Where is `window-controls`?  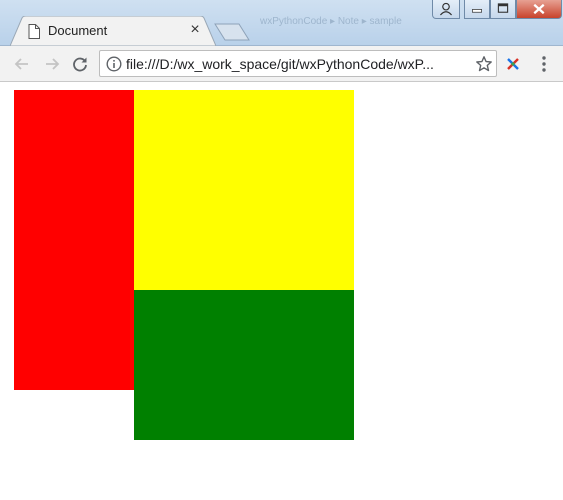 window-controls is located at coordinates (497, 10).